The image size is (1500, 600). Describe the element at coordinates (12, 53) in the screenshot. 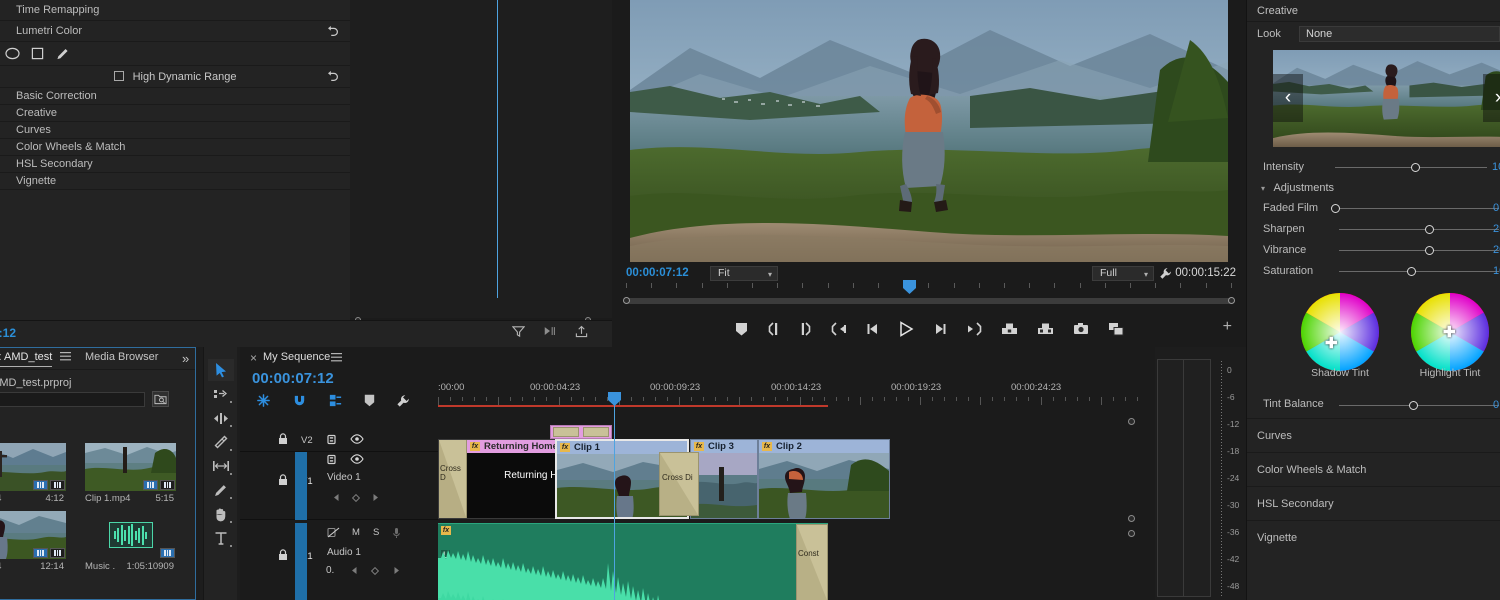

I see `ellipse-mask-icon` at that location.